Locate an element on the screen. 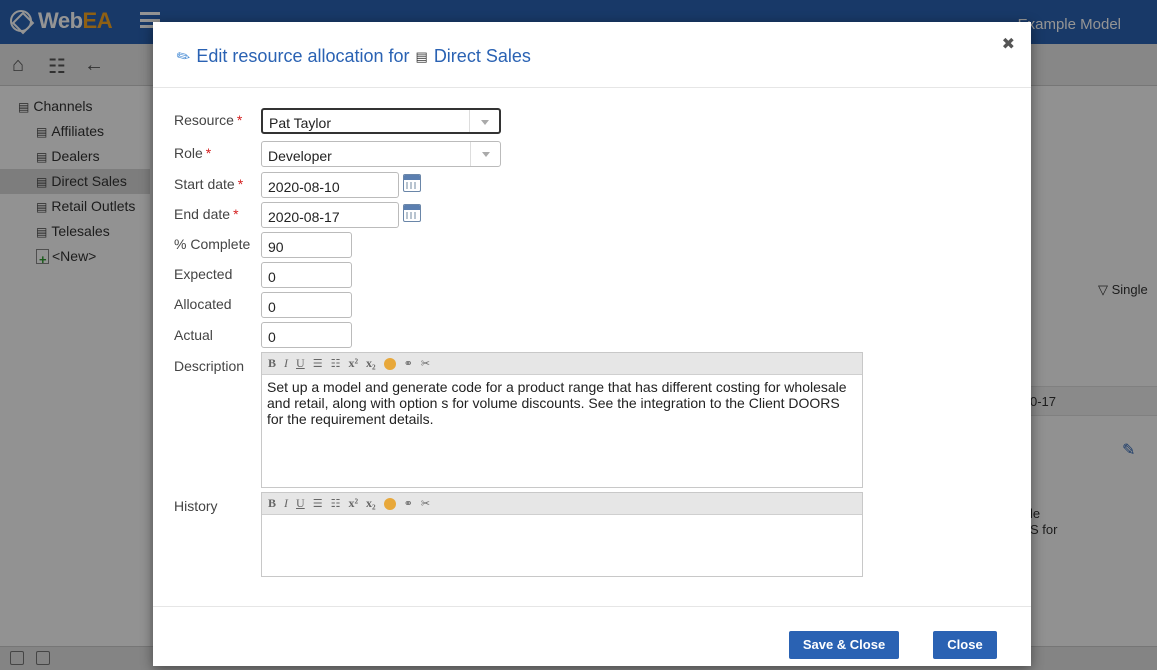  role-select: Developer is located at coordinates (381, 154).